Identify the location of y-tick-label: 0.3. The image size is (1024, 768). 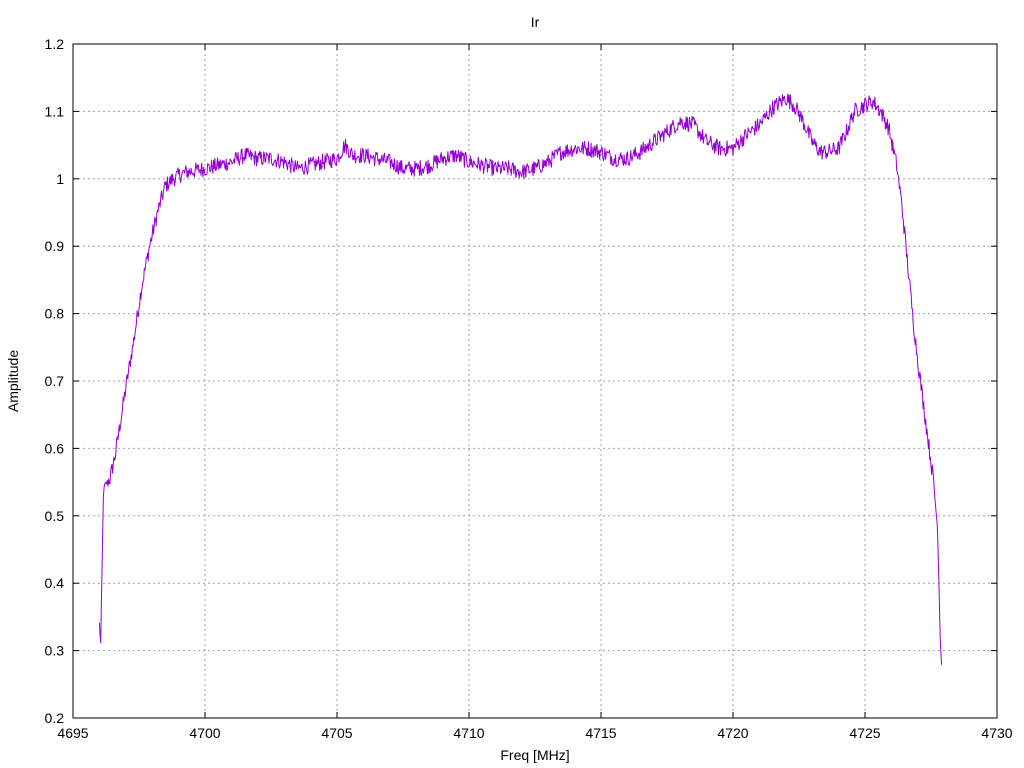
(55, 651).